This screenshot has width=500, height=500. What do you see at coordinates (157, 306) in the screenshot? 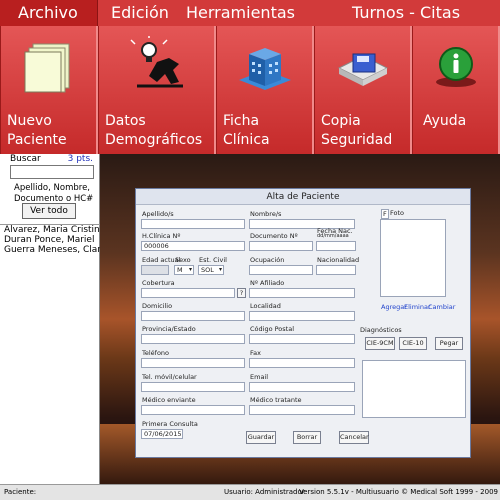
I see `domicilio-label: Domicilio` at bounding box center [157, 306].